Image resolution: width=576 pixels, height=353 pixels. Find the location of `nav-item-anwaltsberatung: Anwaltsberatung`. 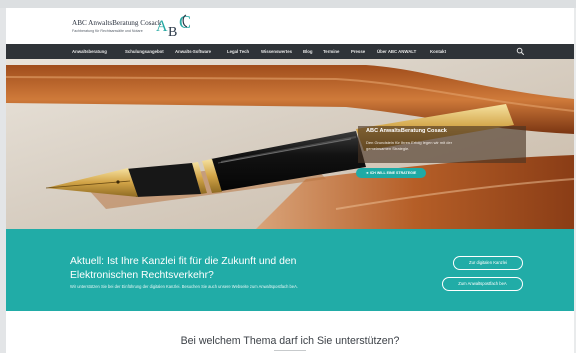

nav-item-anwaltsberatung: Anwaltsberatung is located at coordinates (89, 51).